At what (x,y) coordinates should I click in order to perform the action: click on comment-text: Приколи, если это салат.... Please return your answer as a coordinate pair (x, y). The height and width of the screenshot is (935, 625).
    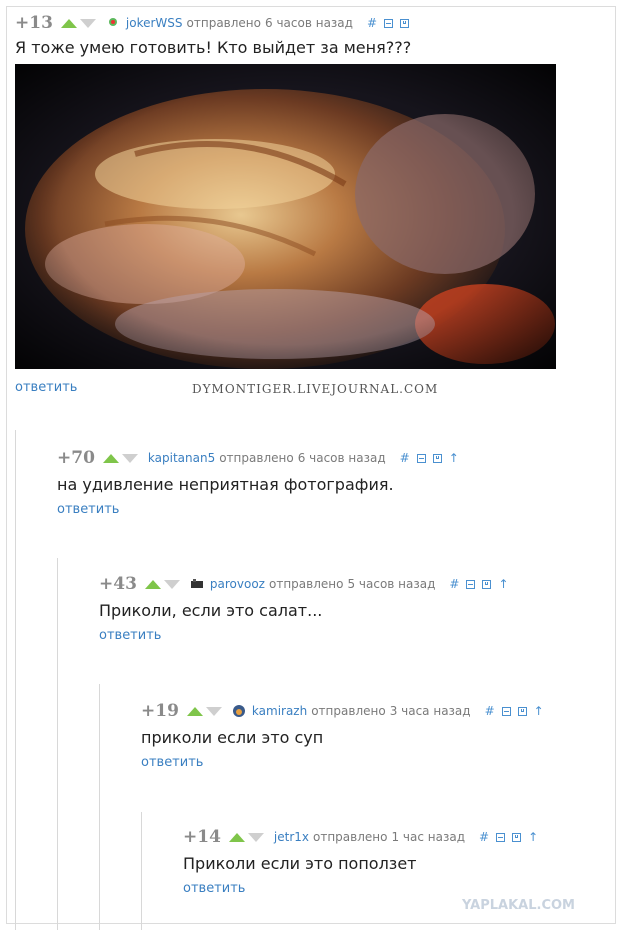
    Looking at the image, I should click on (211, 610).